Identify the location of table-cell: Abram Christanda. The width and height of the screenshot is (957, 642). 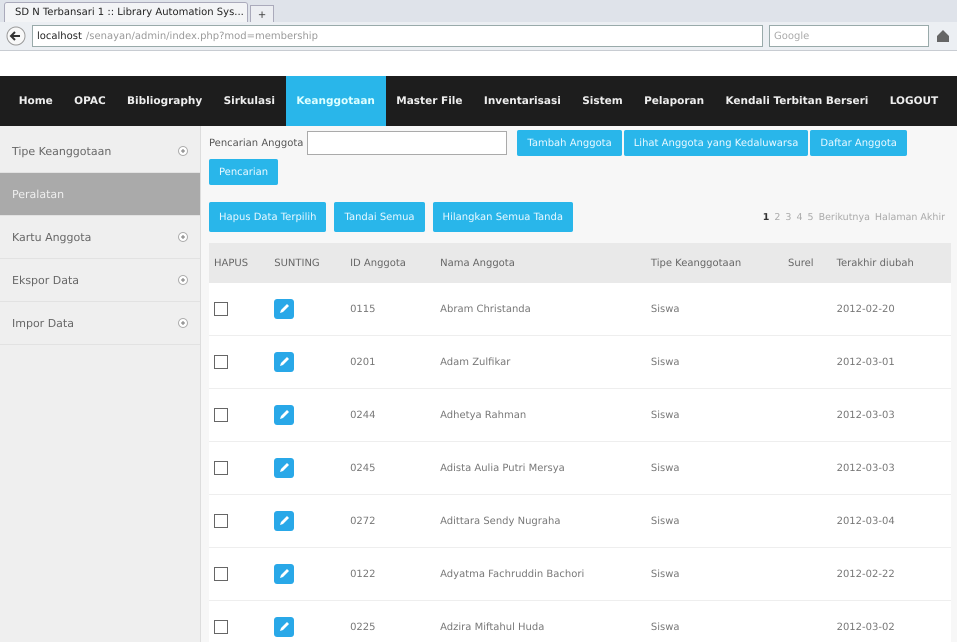
(540, 309).